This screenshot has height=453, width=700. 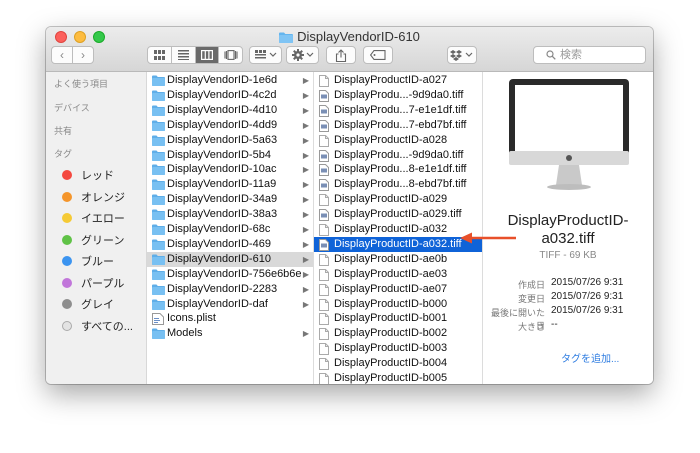 I want to click on vendor-folder-row: Models ▶, so click(x=230, y=333).